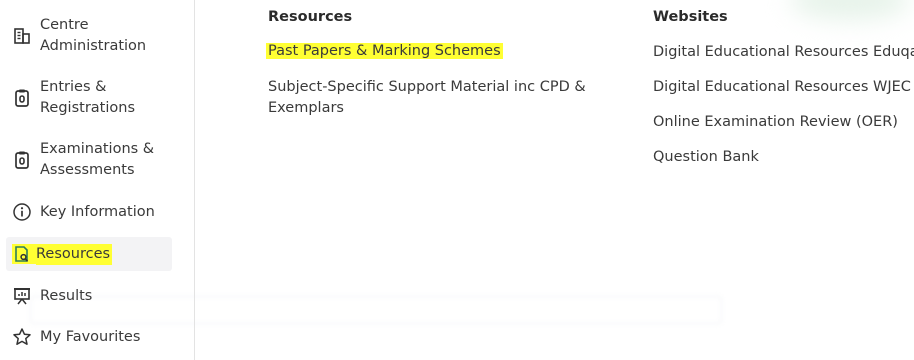  I want to click on link-label: Exemplars, so click(306, 108).